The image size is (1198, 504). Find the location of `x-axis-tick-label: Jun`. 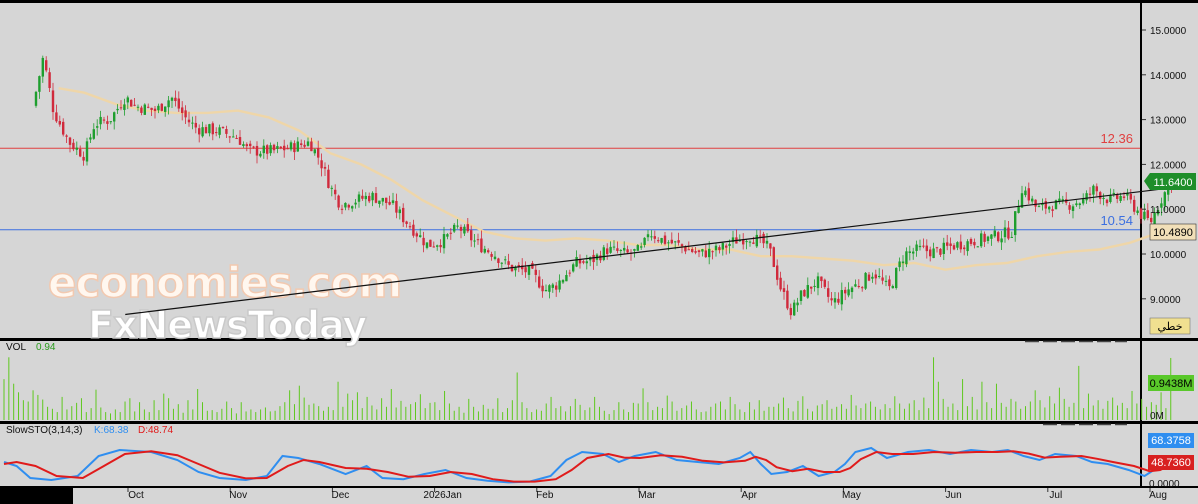

x-axis-tick-label: Jun is located at coordinates (954, 495).